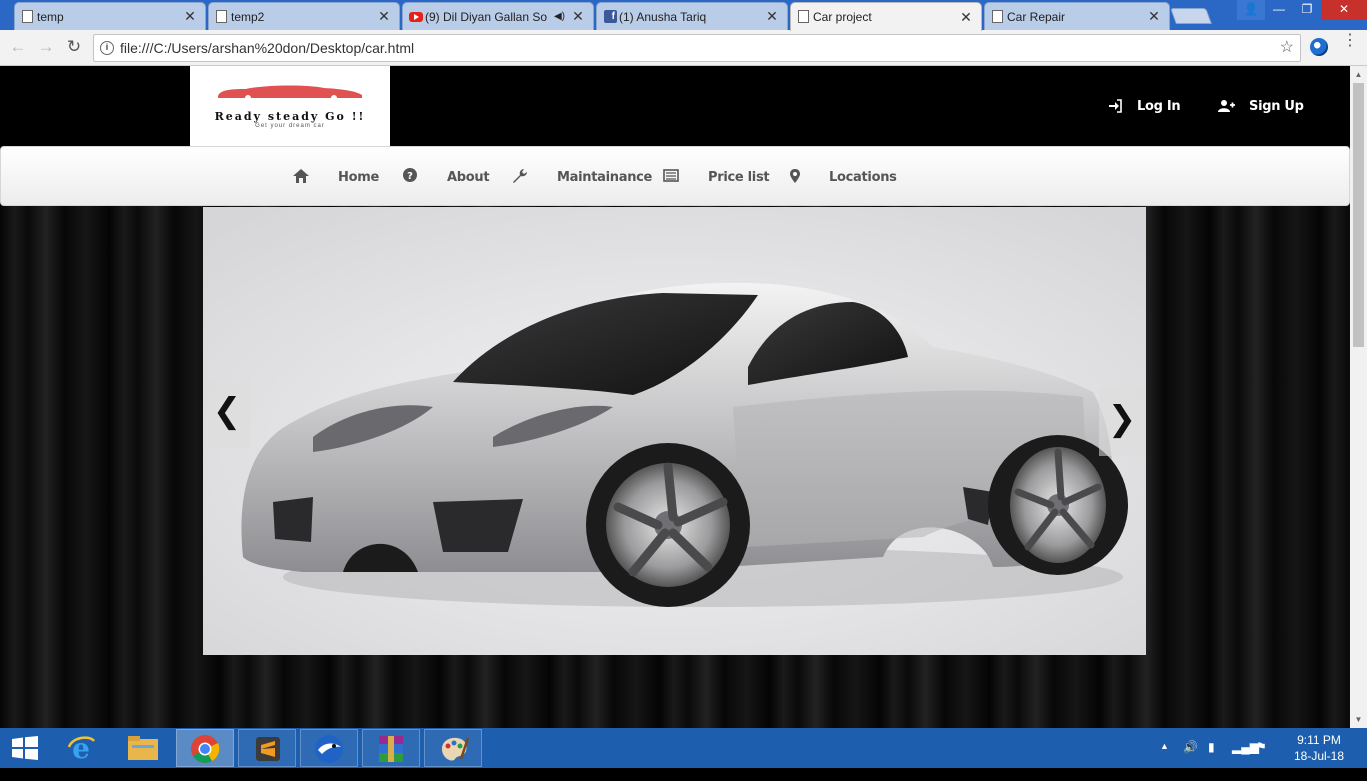  What do you see at coordinates (1319, 740) in the screenshot?
I see `clock-time: 9:11 PM` at bounding box center [1319, 740].